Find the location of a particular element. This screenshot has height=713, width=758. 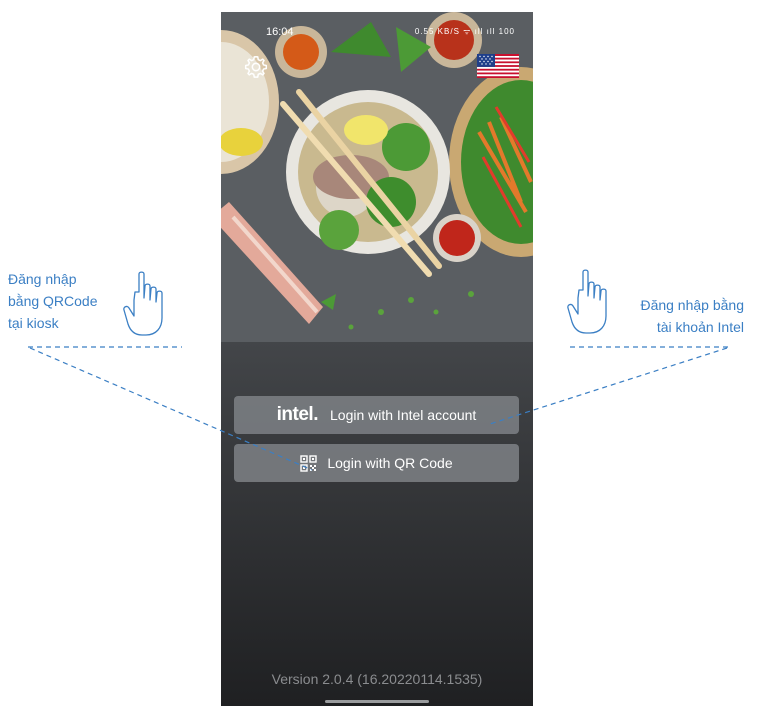

login-intel-button: intel. Login with Intel account is located at coordinates (376, 415).